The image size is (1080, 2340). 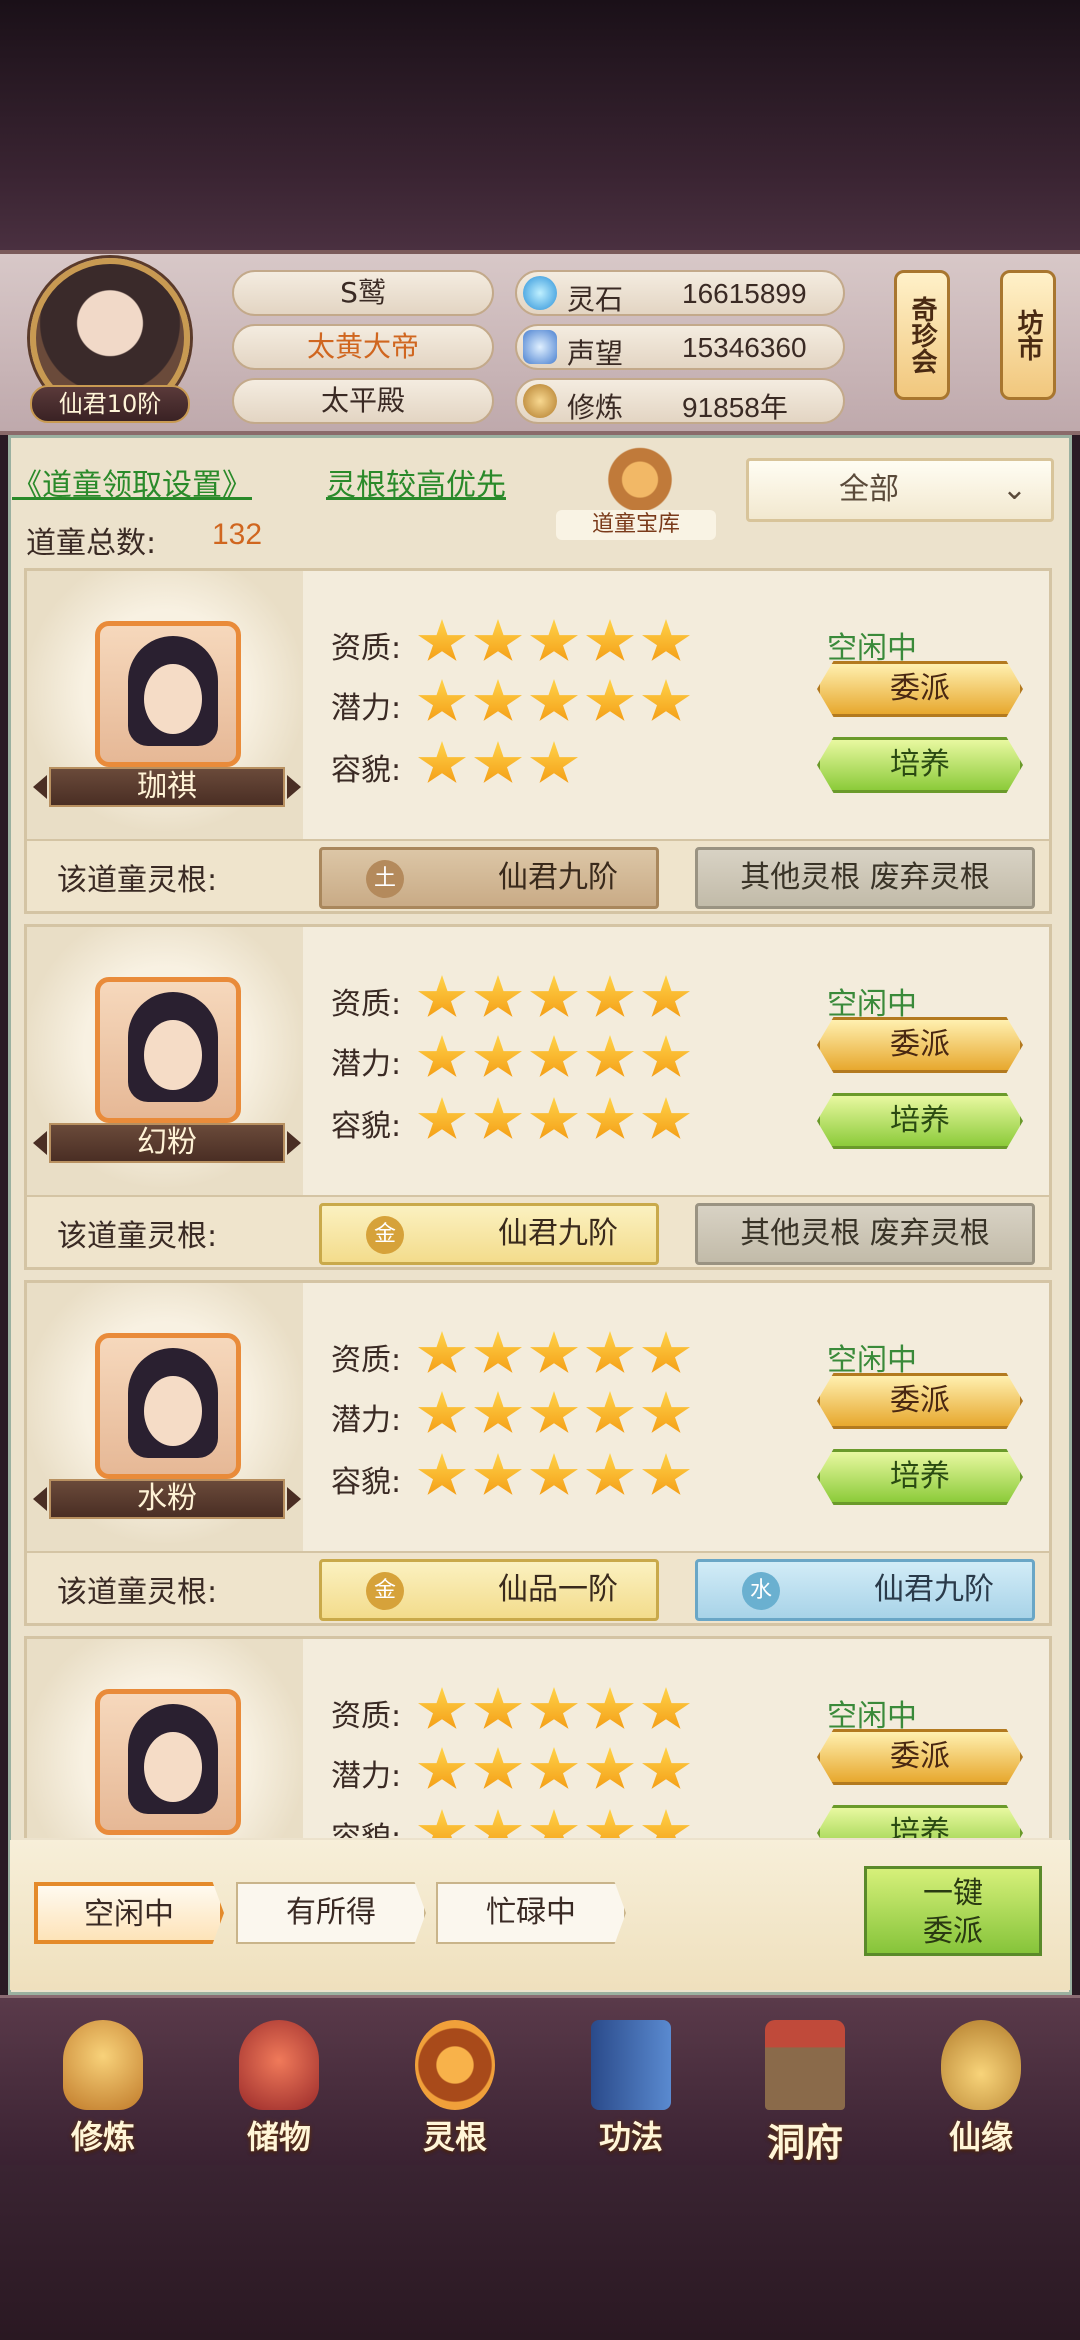 What do you see at coordinates (363, 401) in the screenshot?
I see `player-sect: 太平殿` at bounding box center [363, 401].